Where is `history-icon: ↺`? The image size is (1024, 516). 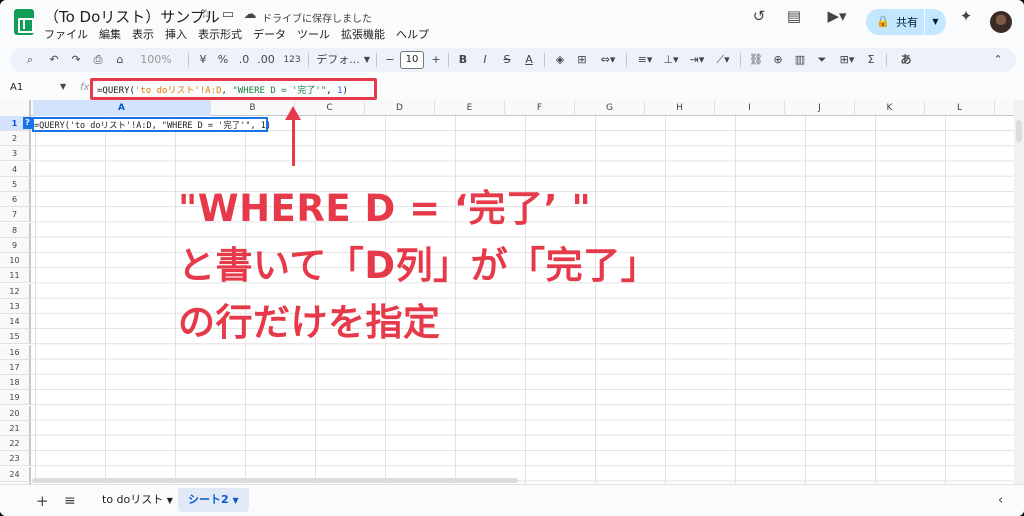 history-icon: ↺ is located at coordinates (759, 16).